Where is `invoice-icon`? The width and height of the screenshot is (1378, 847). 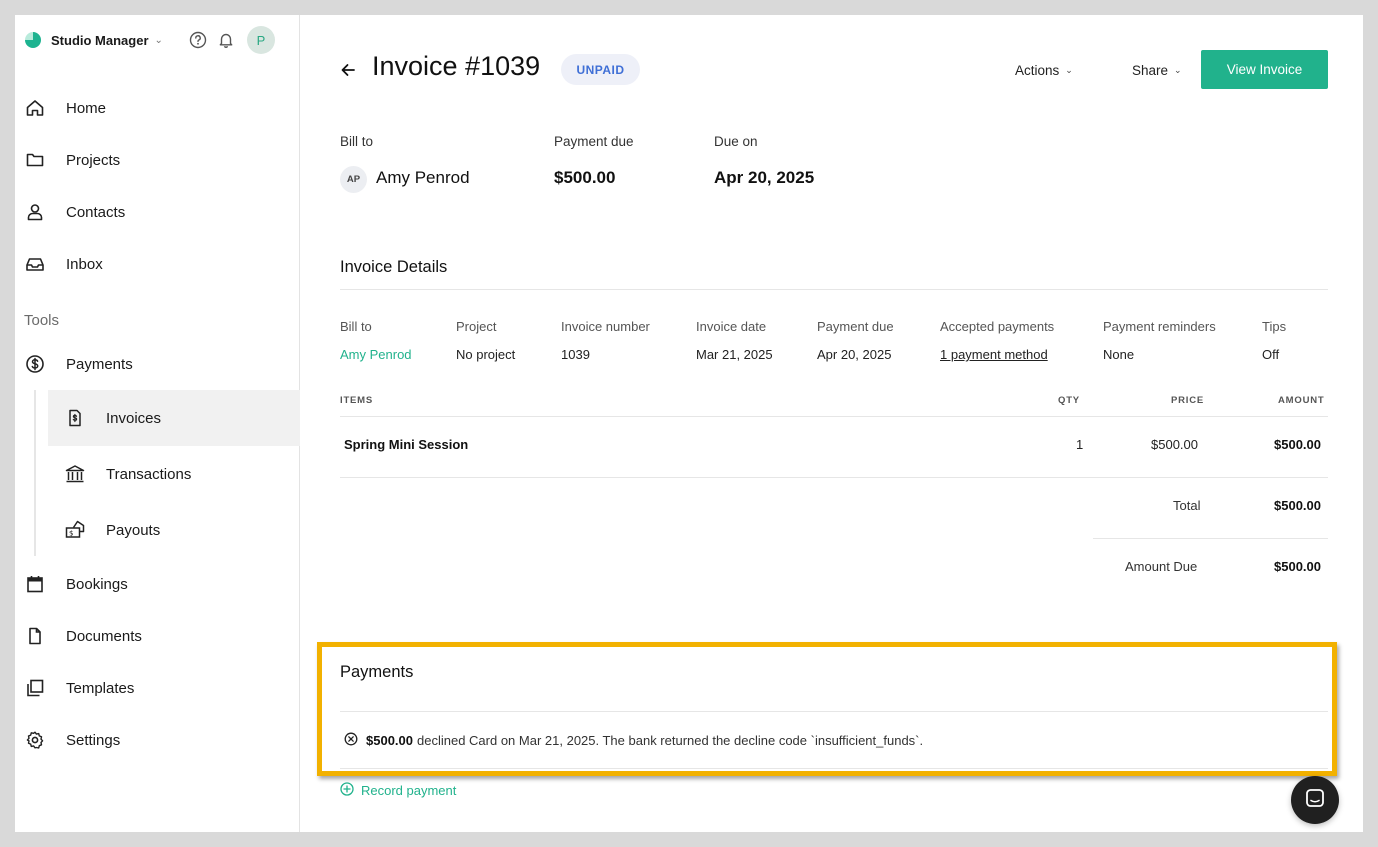 invoice-icon is located at coordinates (75, 418).